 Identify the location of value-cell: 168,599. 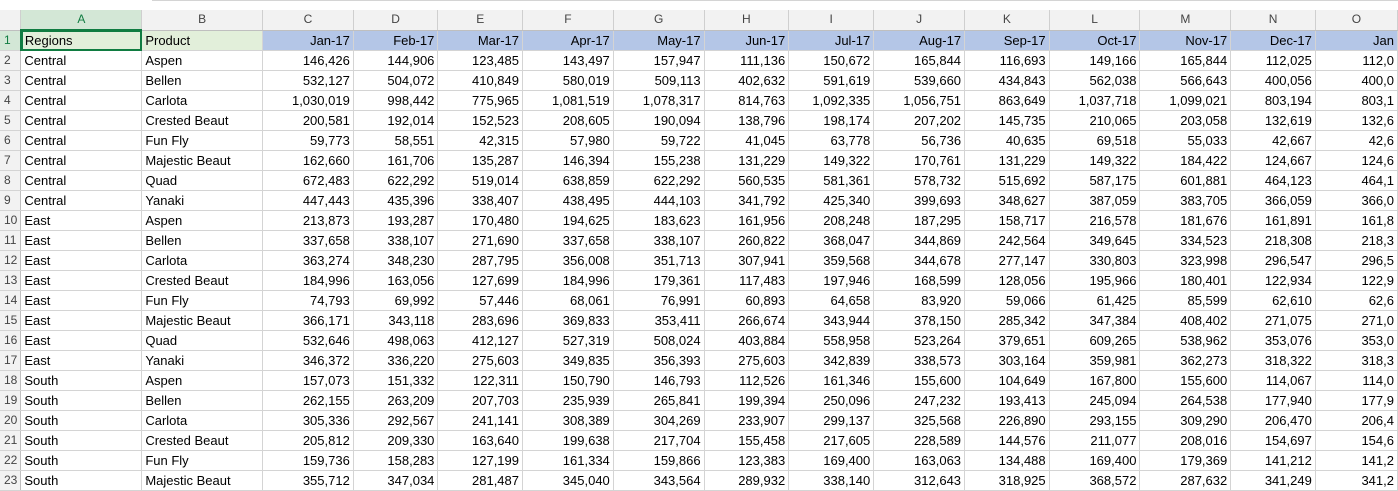
(919, 280).